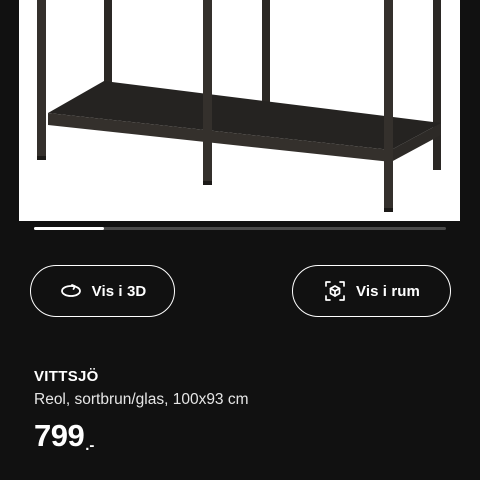 The image size is (480, 480). What do you see at coordinates (207, 92) in the screenshot?
I see `front-leg-middle` at bounding box center [207, 92].